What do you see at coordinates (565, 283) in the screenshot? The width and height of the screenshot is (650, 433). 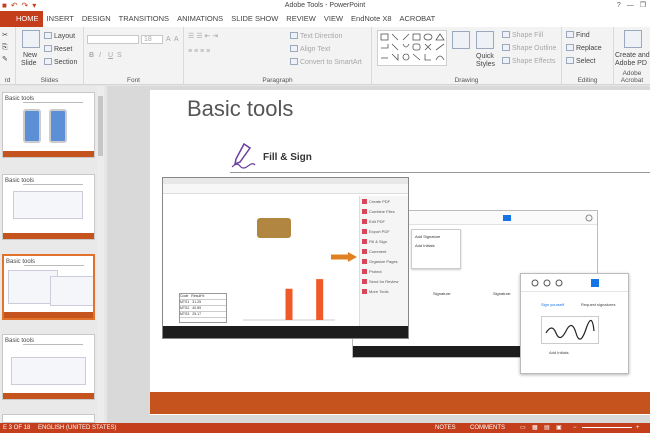 I see `sign-toolbar-icons` at bounding box center [565, 283].